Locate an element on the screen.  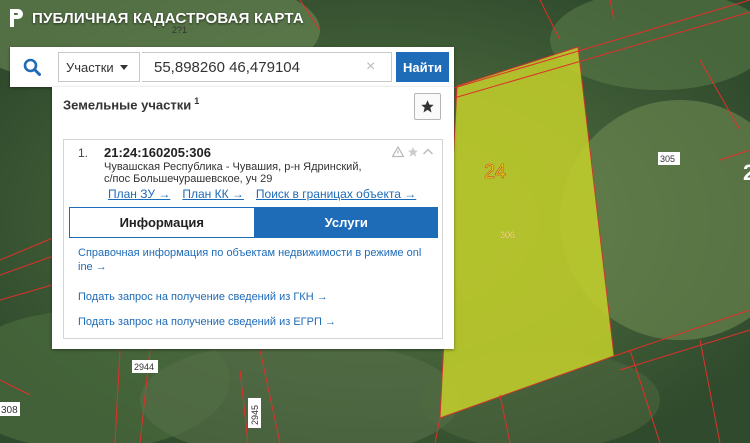
result-index: 1. is located at coordinates (83, 153).